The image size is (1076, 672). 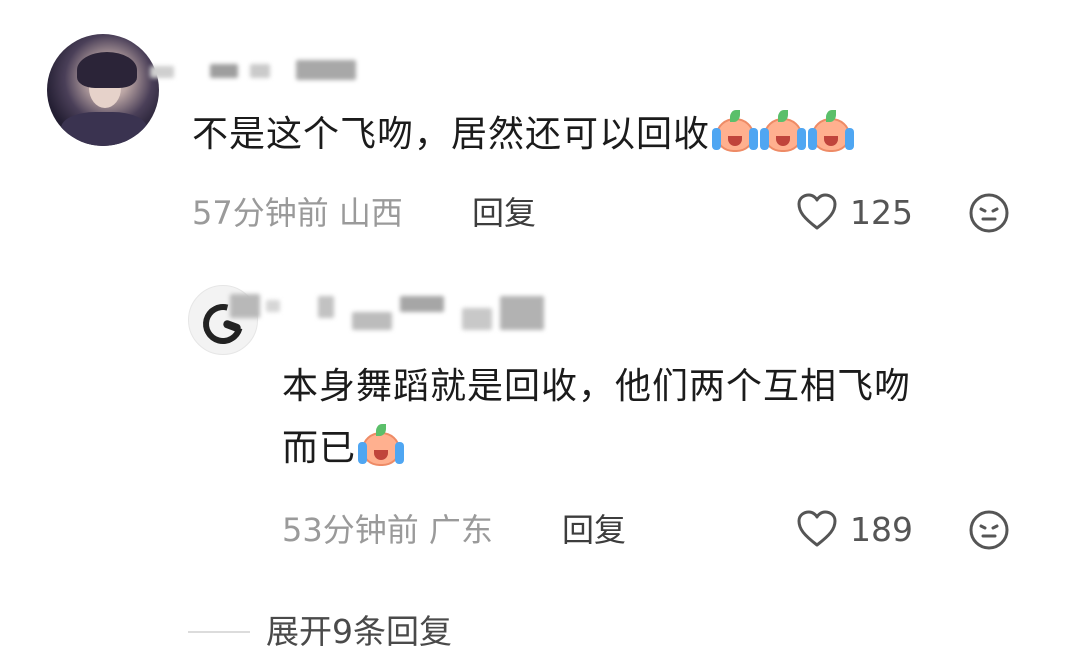 I want to click on reply-text-line2-wrap: 而已, so click(x=662, y=449).